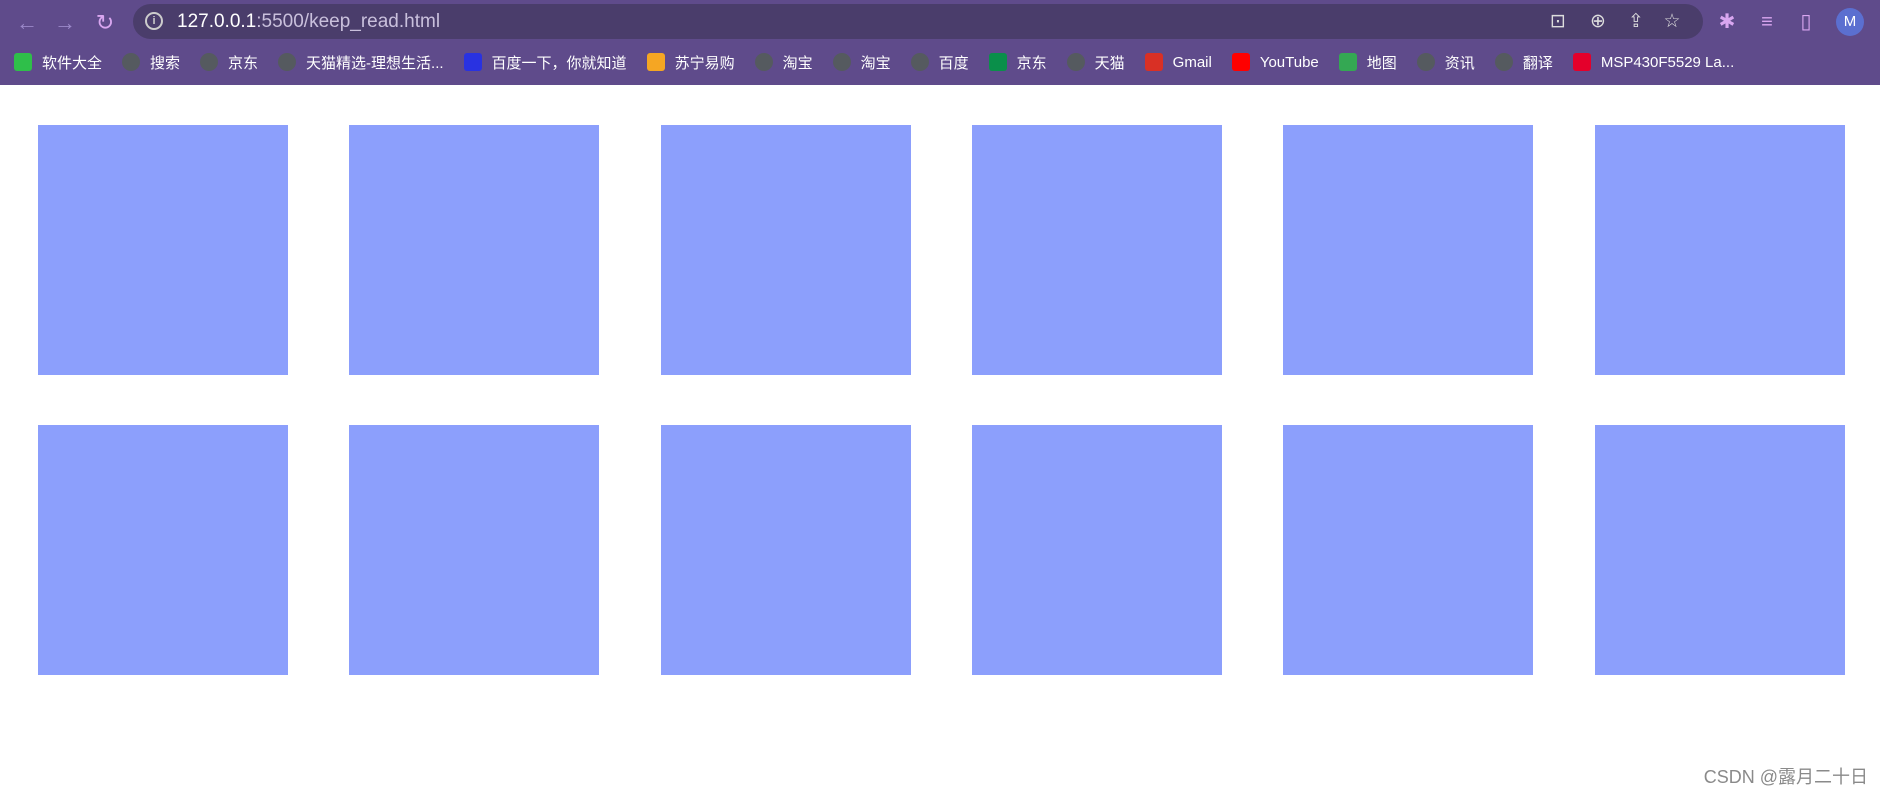 The image size is (1880, 797). What do you see at coordinates (559, 63) in the screenshot?
I see `bookmark-label: 百度一下，你就知道` at bounding box center [559, 63].